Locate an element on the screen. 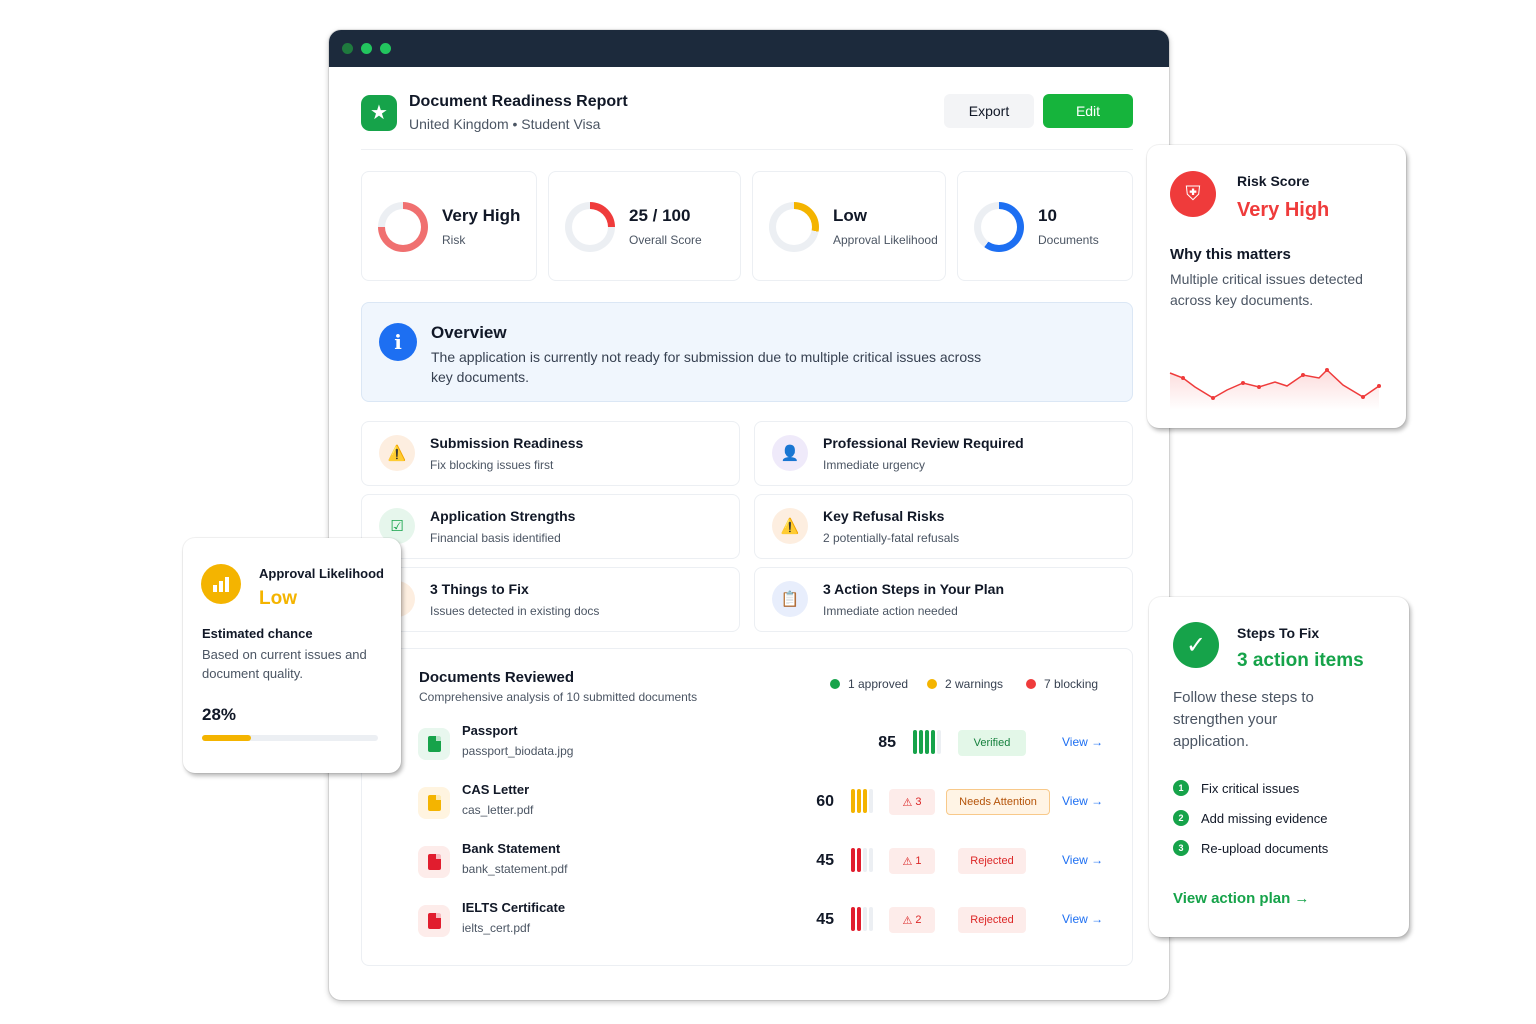 This screenshot has height=1024, width=1536. legend-label: 7 blocking is located at coordinates (1071, 684).